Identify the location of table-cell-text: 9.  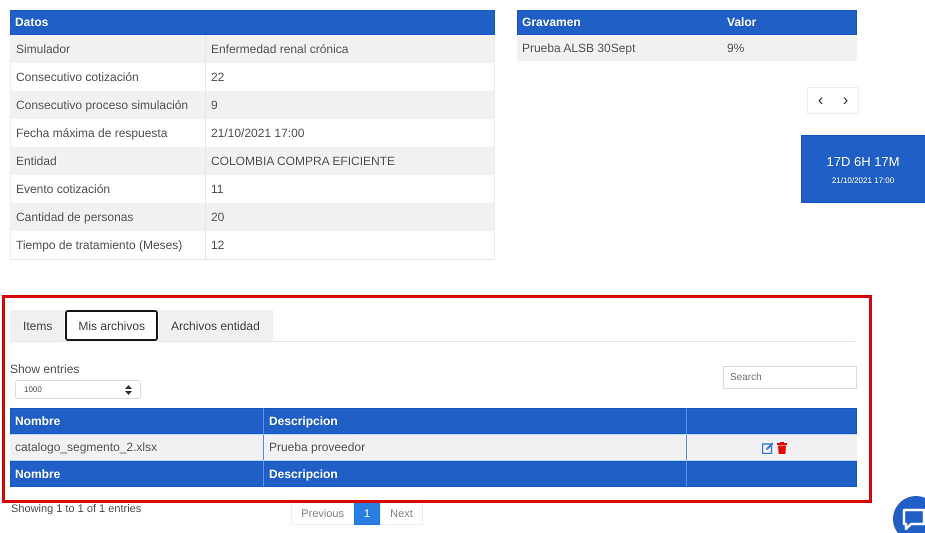
(214, 105).